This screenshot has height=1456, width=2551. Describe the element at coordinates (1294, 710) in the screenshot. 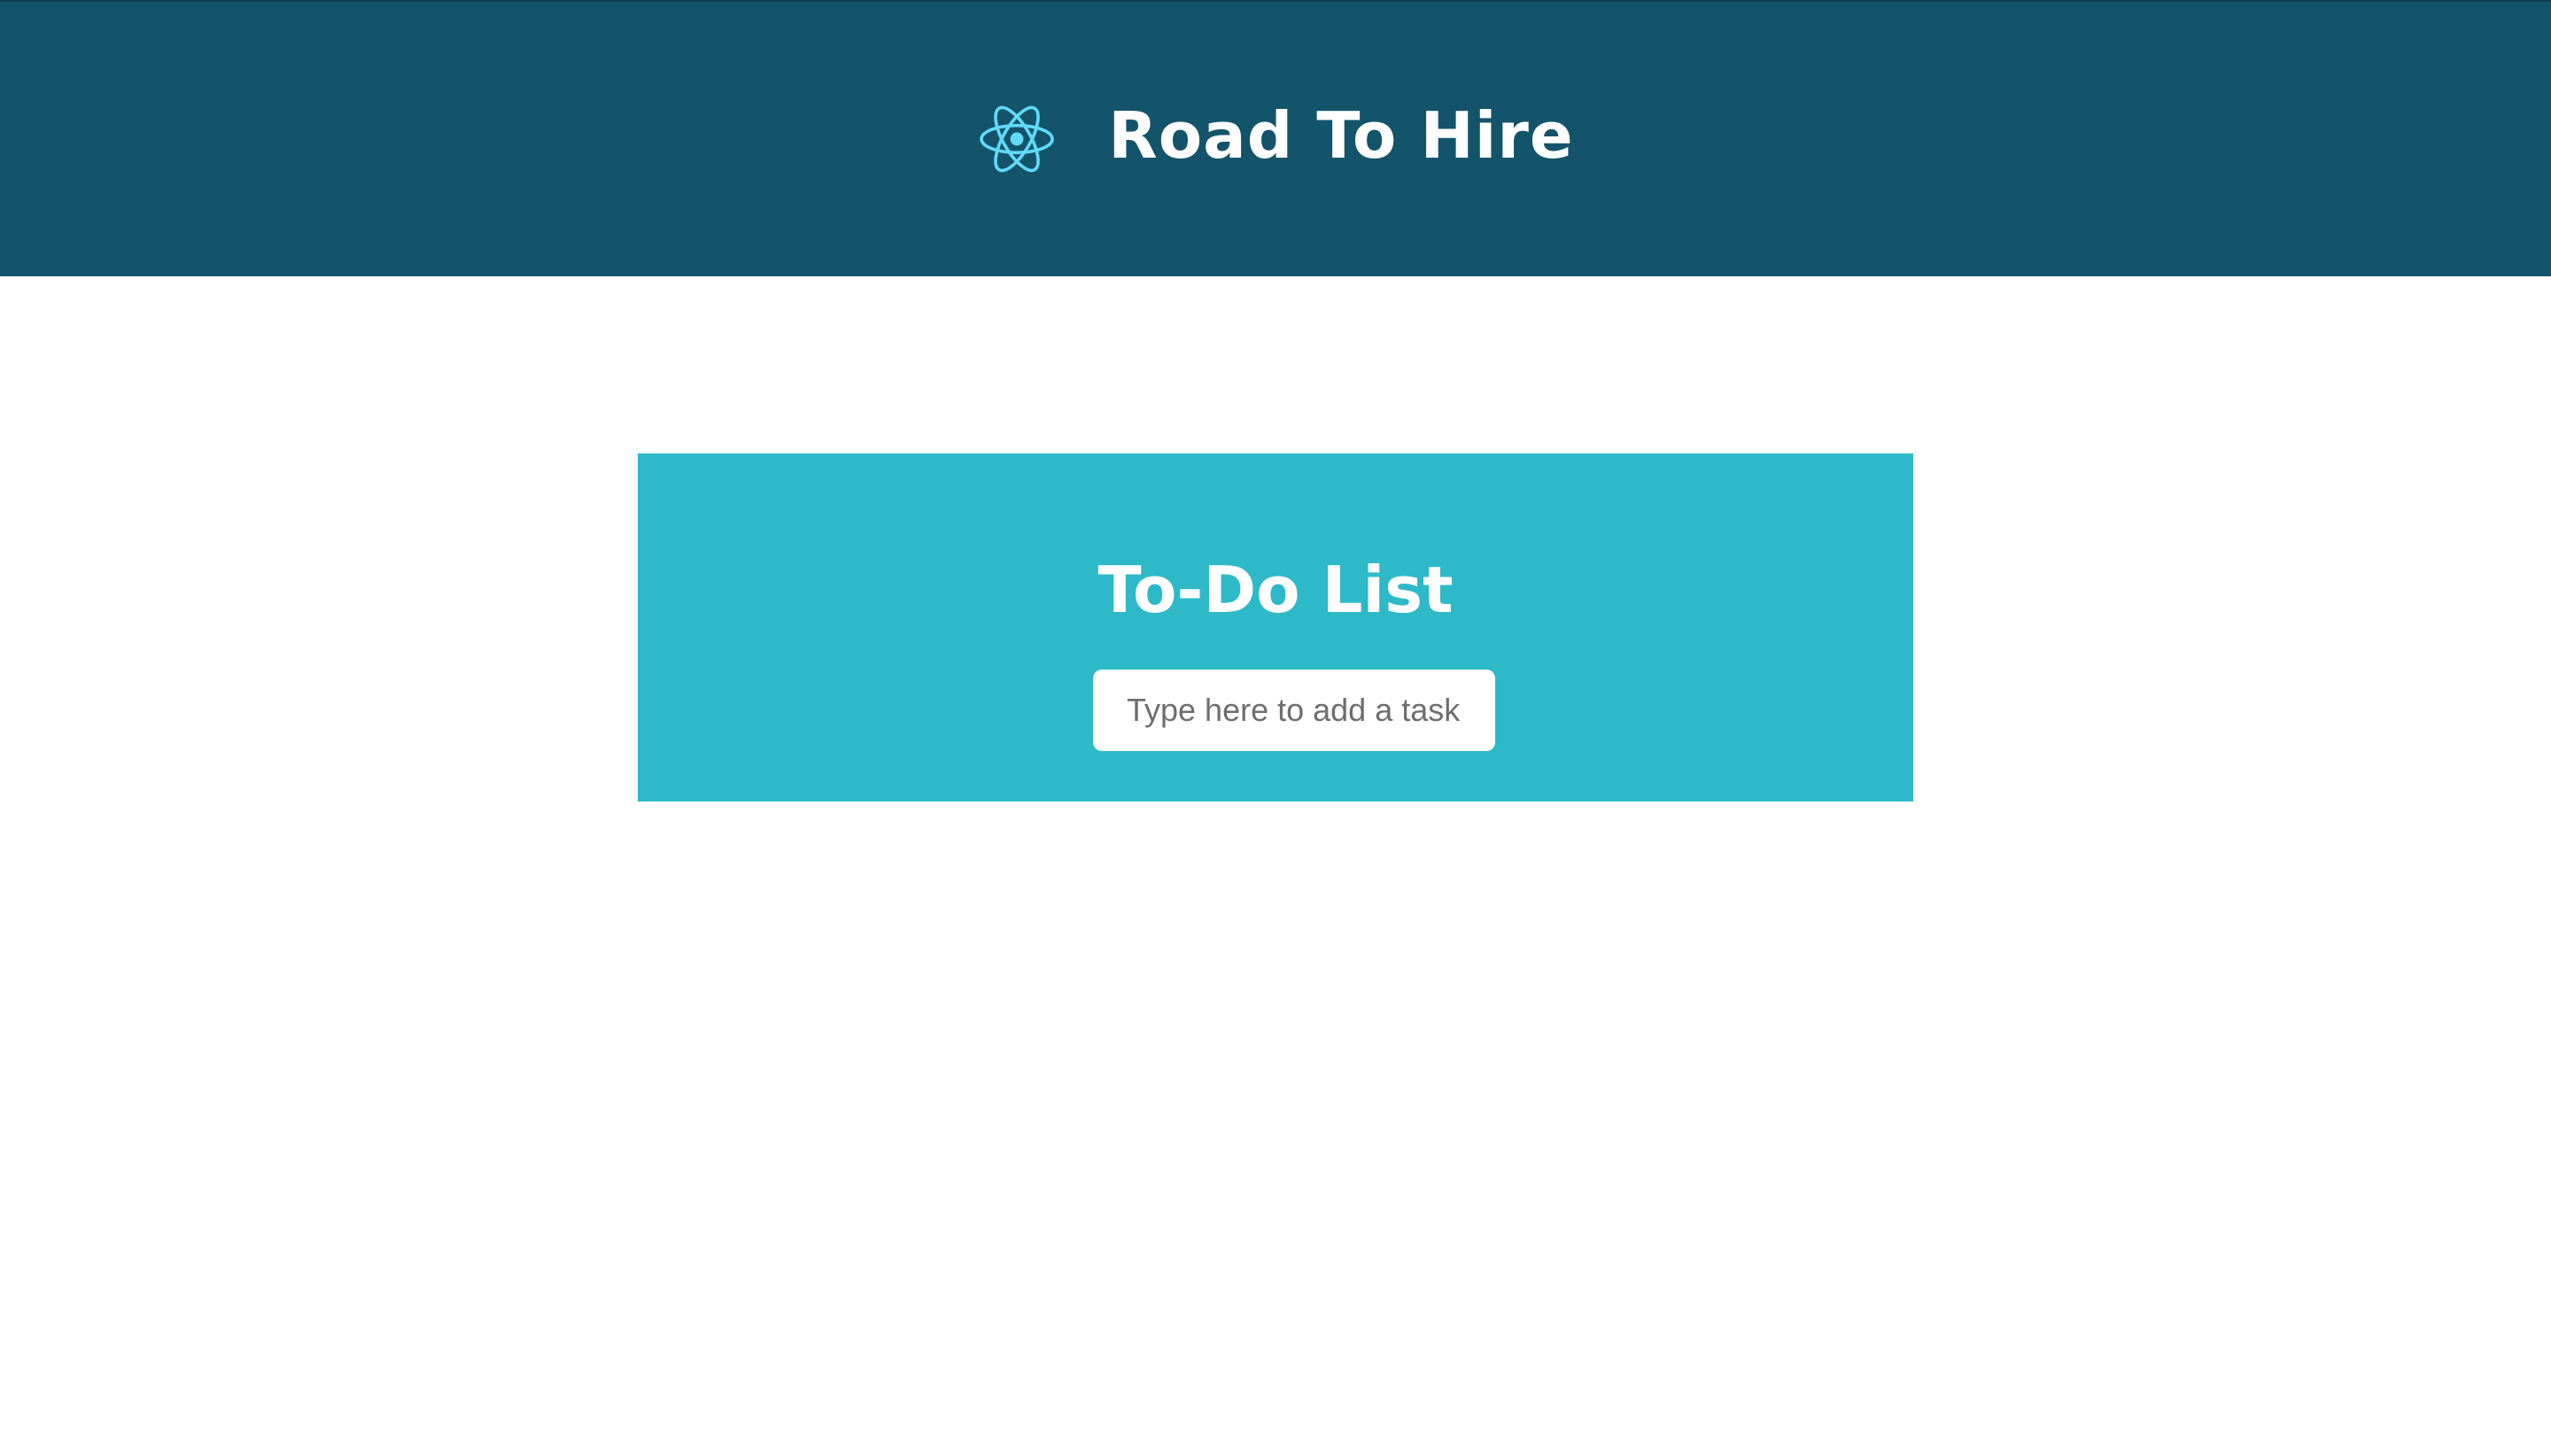

I see `task-input` at that location.